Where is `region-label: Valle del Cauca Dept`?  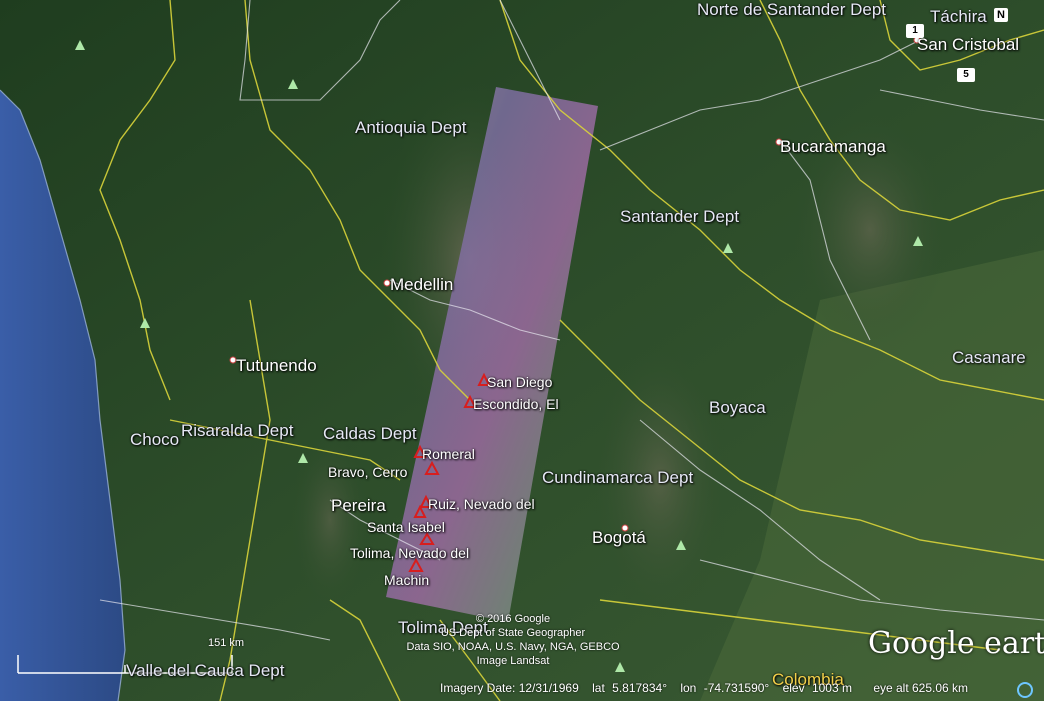
region-label: Valle del Cauca Dept is located at coordinates (205, 670).